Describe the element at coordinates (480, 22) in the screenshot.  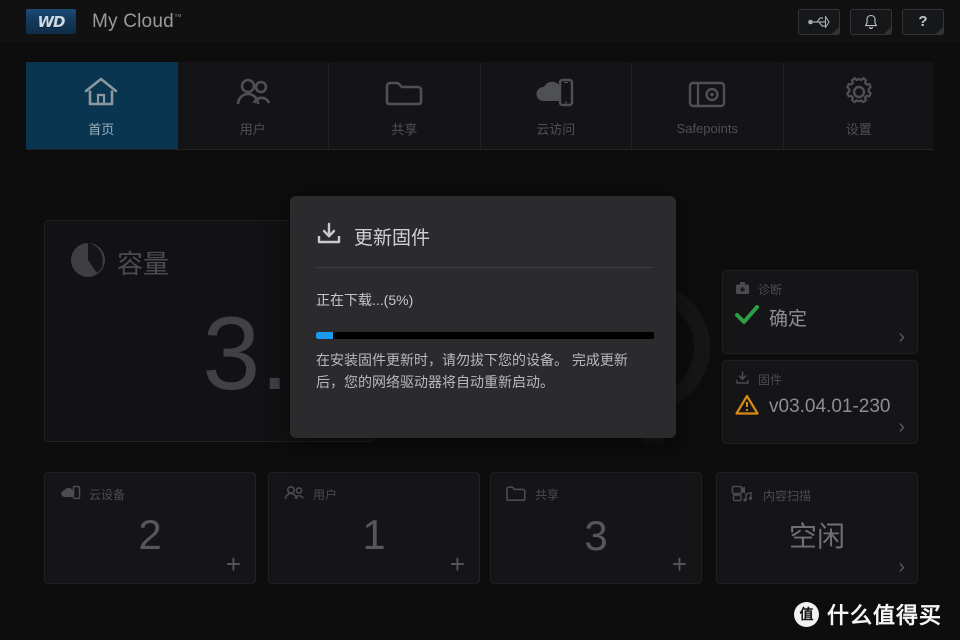
I see `app-header: WD My Cloud™ ?` at that location.